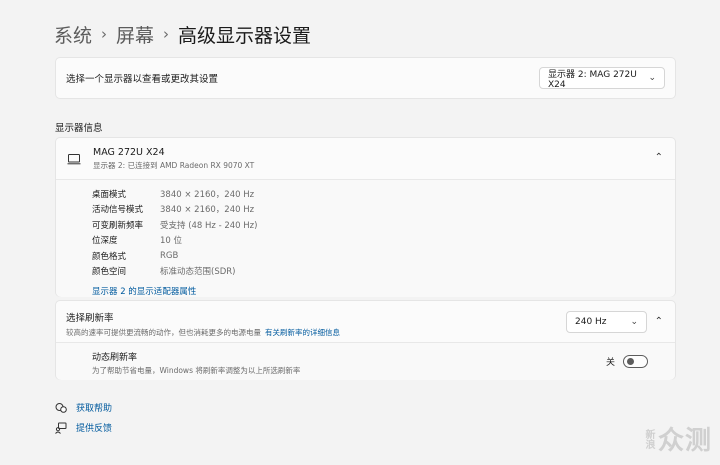 This screenshot has height=465, width=720. What do you see at coordinates (61, 408) in the screenshot?
I see `help-icon` at bounding box center [61, 408].